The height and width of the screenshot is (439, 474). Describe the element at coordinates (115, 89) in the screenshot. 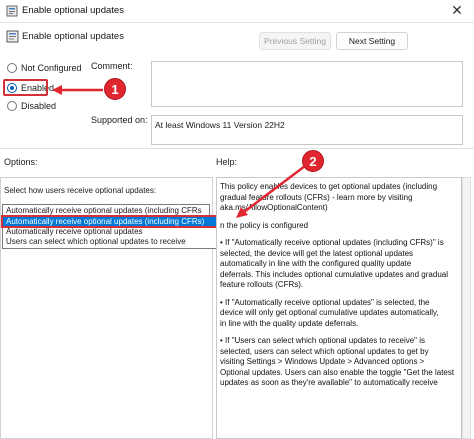

I see `step-1-badge: 1` at that location.